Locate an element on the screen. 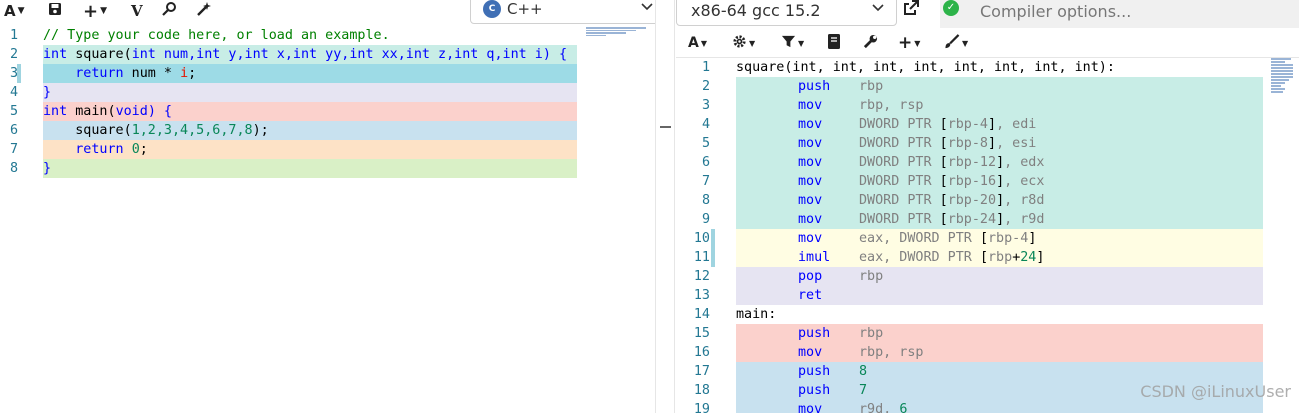 This screenshot has height=413, width=1299. asm-operands: rbp, rsp is located at coordinates (891, 352).